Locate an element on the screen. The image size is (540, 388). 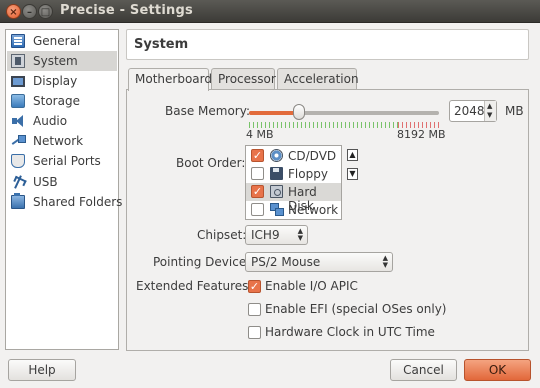
window-title: Precise - Settings is located at coordinates (126, 10).